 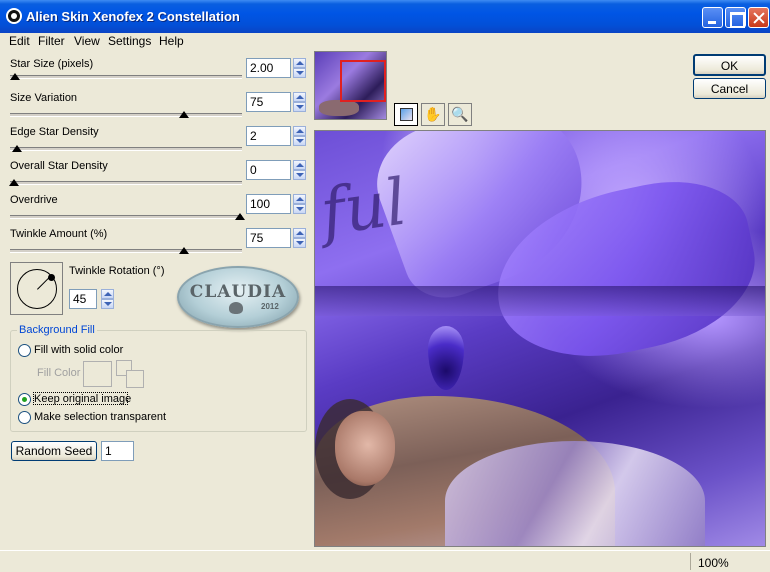 What do you see at coordinates (268, 102) in the screenshot?
I see `size-variation-input` at bounding box center [268, 102].